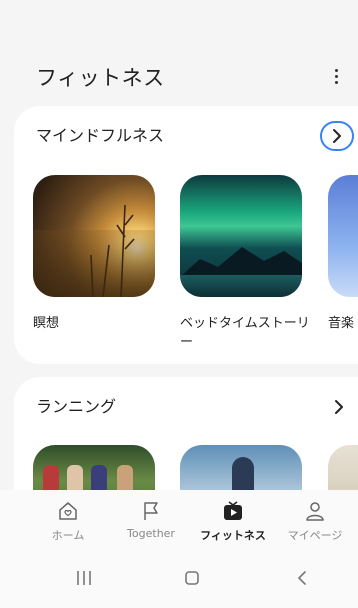 Image resolution: width=358 pixels, height=608 pixels. Describe the element at coordinates (151, 533) in the screenshot. I see `nav-label: Together` at that location.